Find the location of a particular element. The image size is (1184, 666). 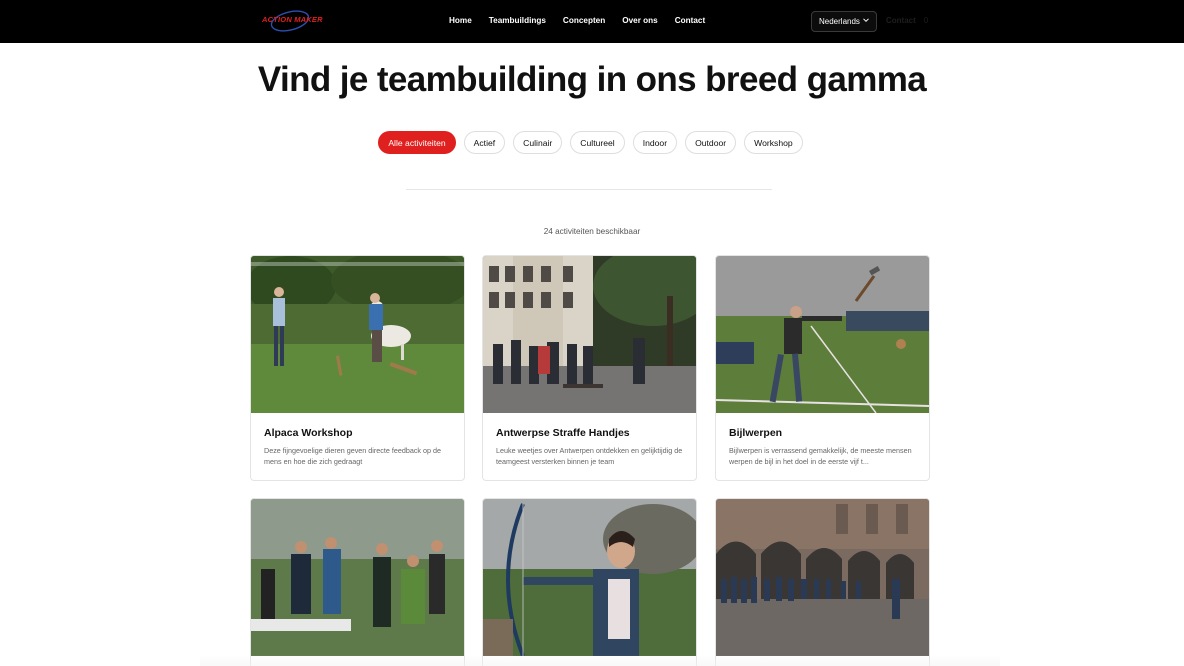

activity-card-historic-courtyard is located at coordinates (822, 582).